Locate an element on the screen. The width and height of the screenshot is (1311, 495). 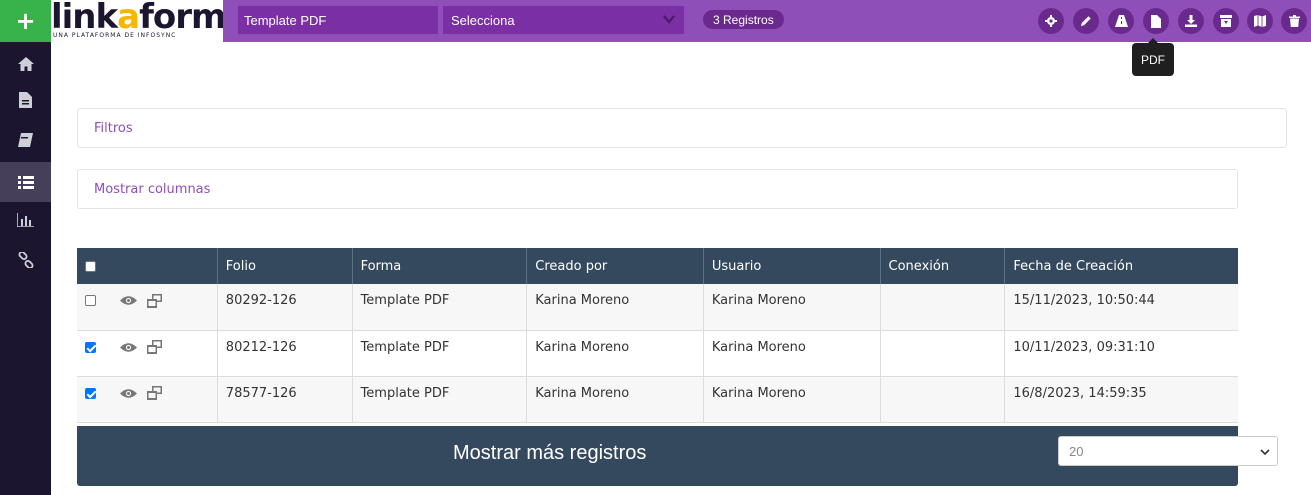
logo-tagline: UNA PLATAFORMA DE INFOSYNC is located at coordinates (115, 35).